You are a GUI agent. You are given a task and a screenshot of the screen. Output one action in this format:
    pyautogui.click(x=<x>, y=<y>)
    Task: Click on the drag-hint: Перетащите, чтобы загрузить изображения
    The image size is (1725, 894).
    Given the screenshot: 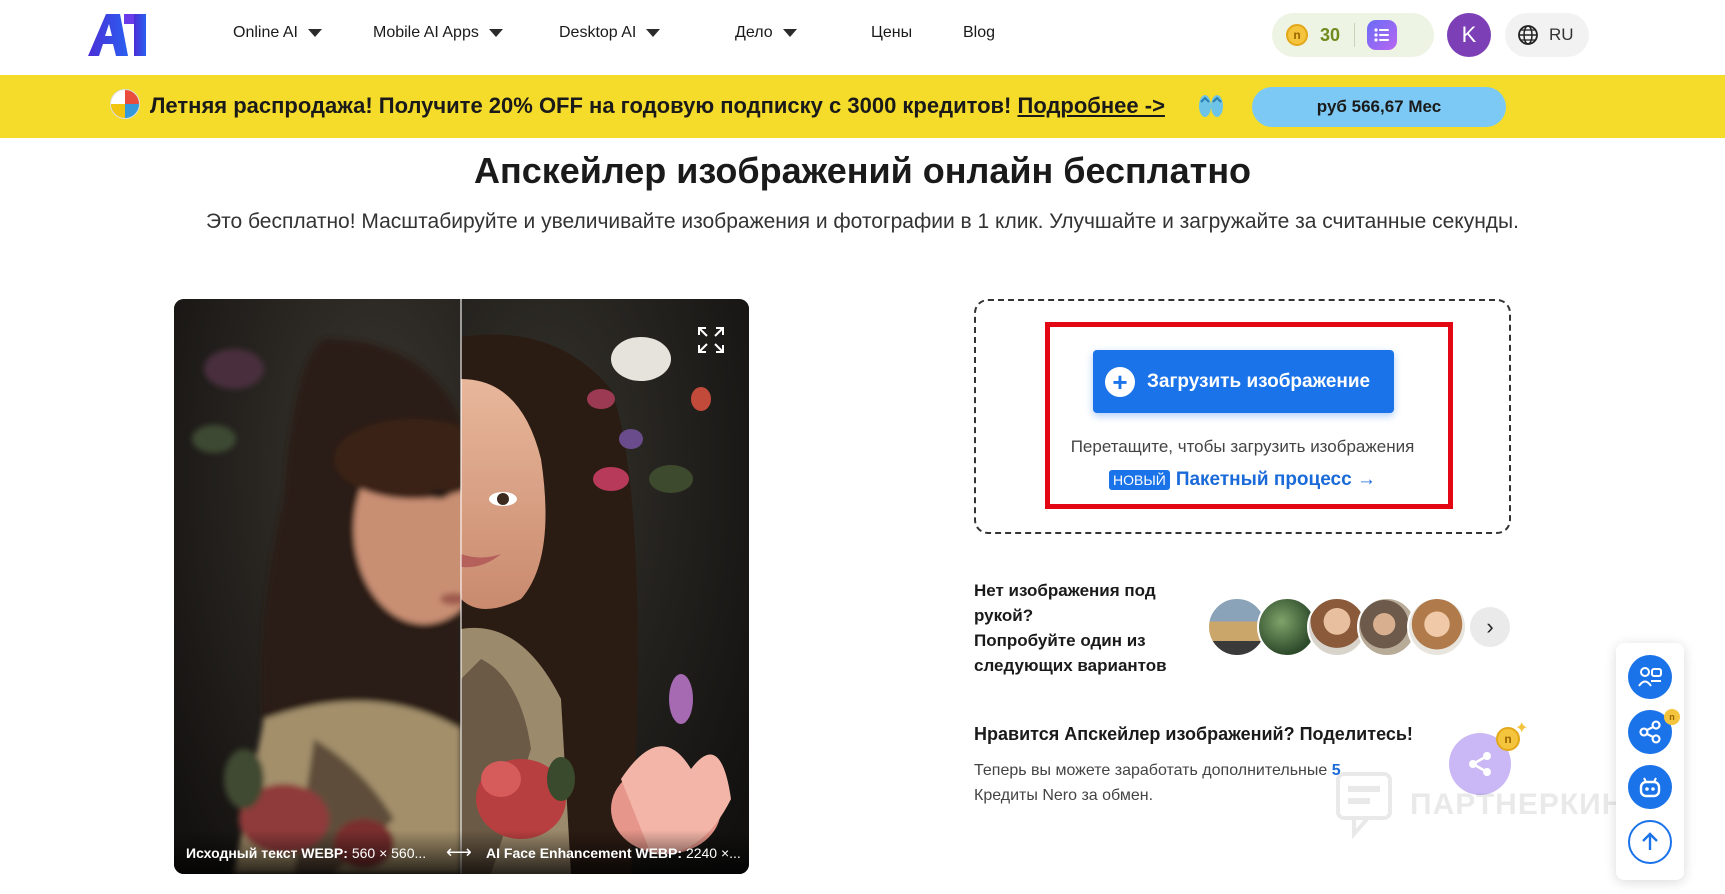 What is the action you would take?
    pyautogui.click(x=1242, y=446)
    